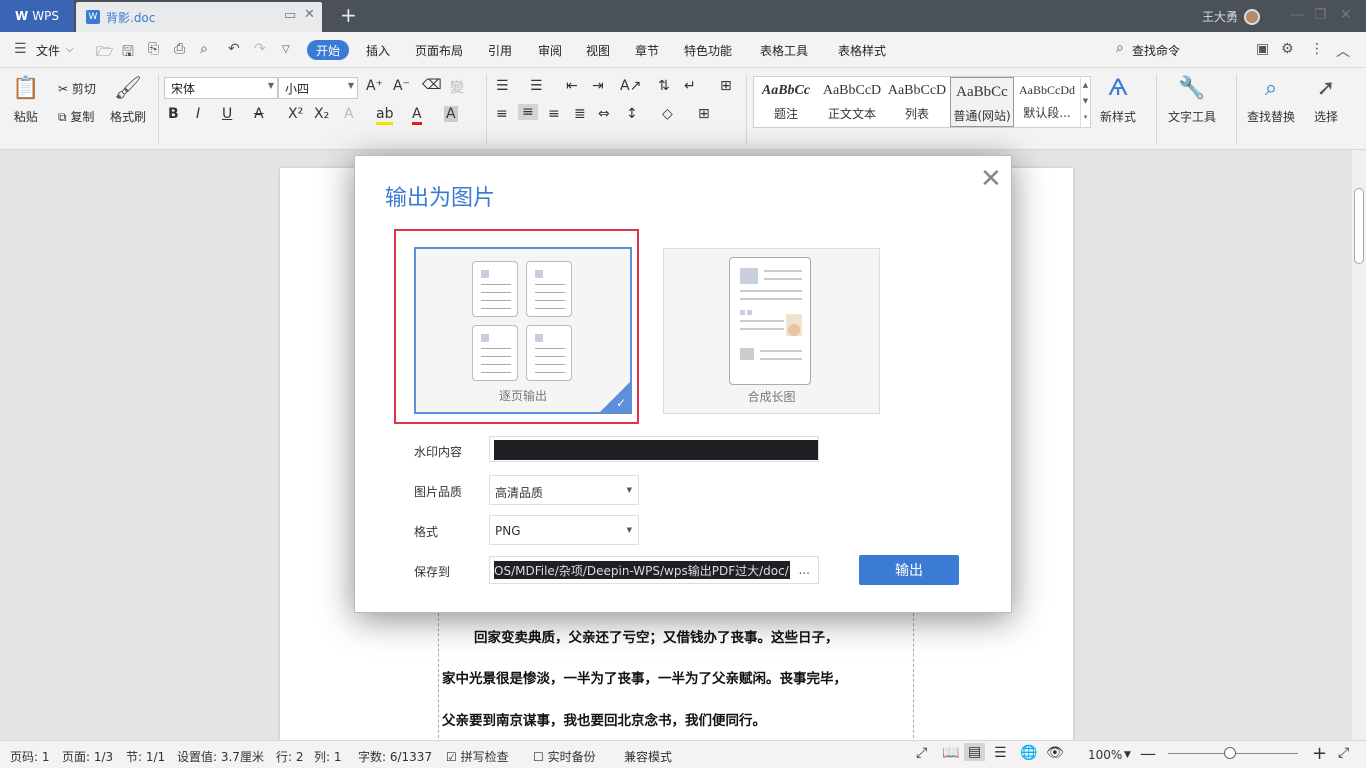 The width and height of the screenshot is (1366, 768). I want to click on page-view-icon: ▤, so click(975, 752).